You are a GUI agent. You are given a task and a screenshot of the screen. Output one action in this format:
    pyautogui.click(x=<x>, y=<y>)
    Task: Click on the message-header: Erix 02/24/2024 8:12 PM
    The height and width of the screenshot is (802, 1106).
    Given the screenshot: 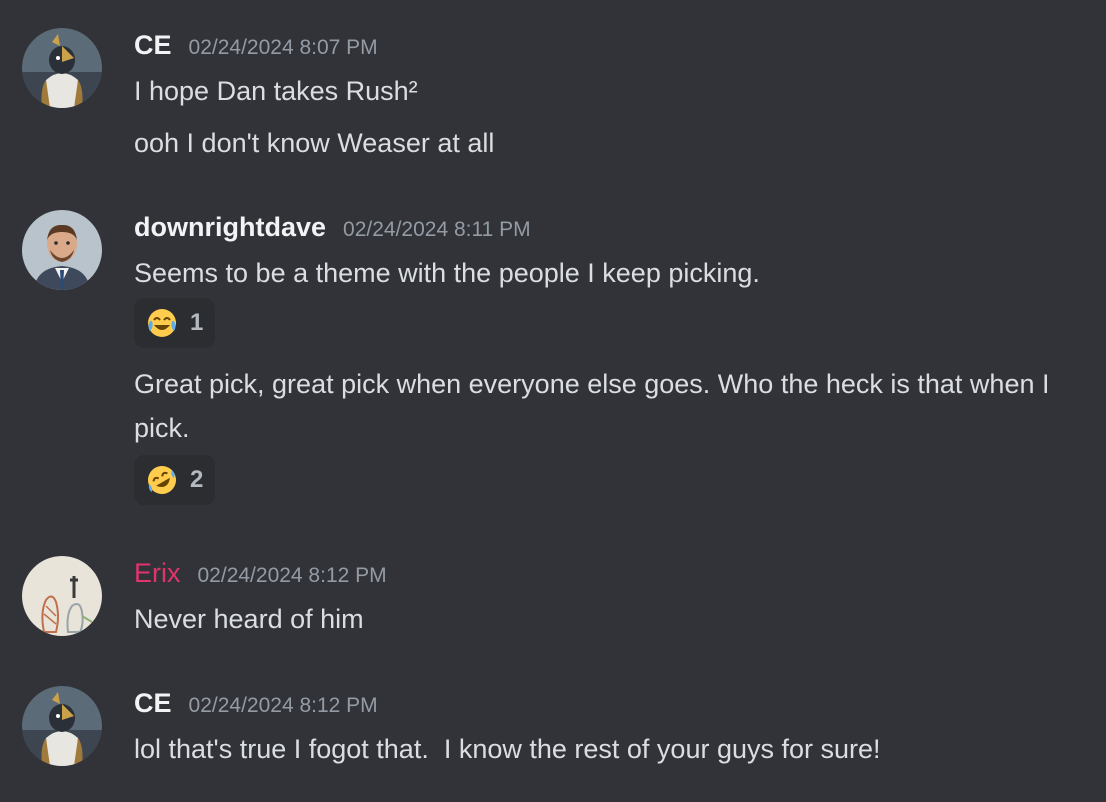 What is the action you would take?
    pyautogui.click(x=260, y=573)
    